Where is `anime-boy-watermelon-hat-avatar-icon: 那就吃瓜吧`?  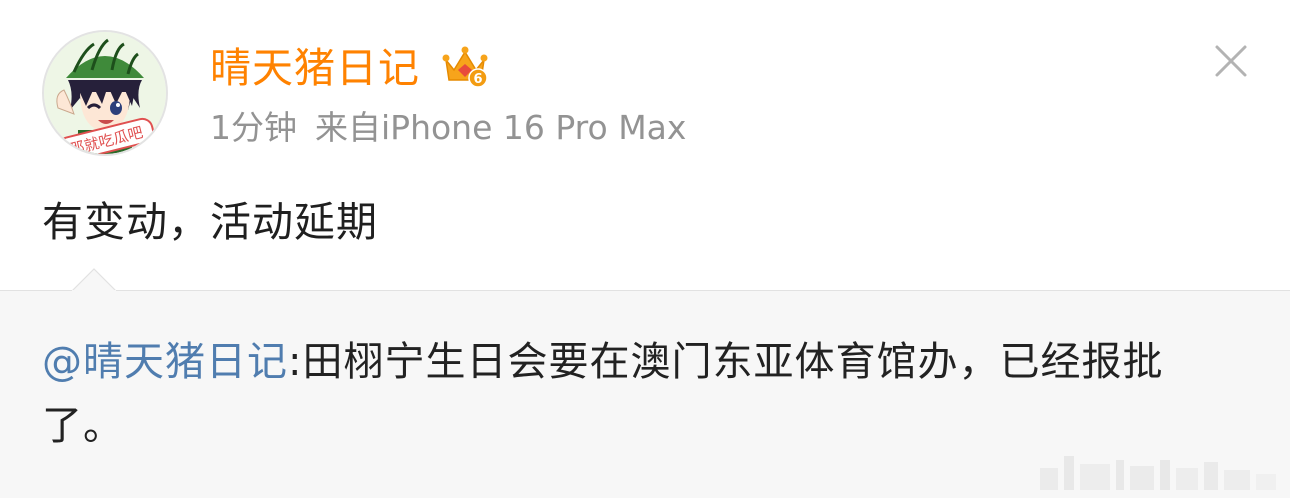 anime-boy-watermelon-hat-avatar-icon: 那就吃瓜吧 is located at coordinates (105, 93).